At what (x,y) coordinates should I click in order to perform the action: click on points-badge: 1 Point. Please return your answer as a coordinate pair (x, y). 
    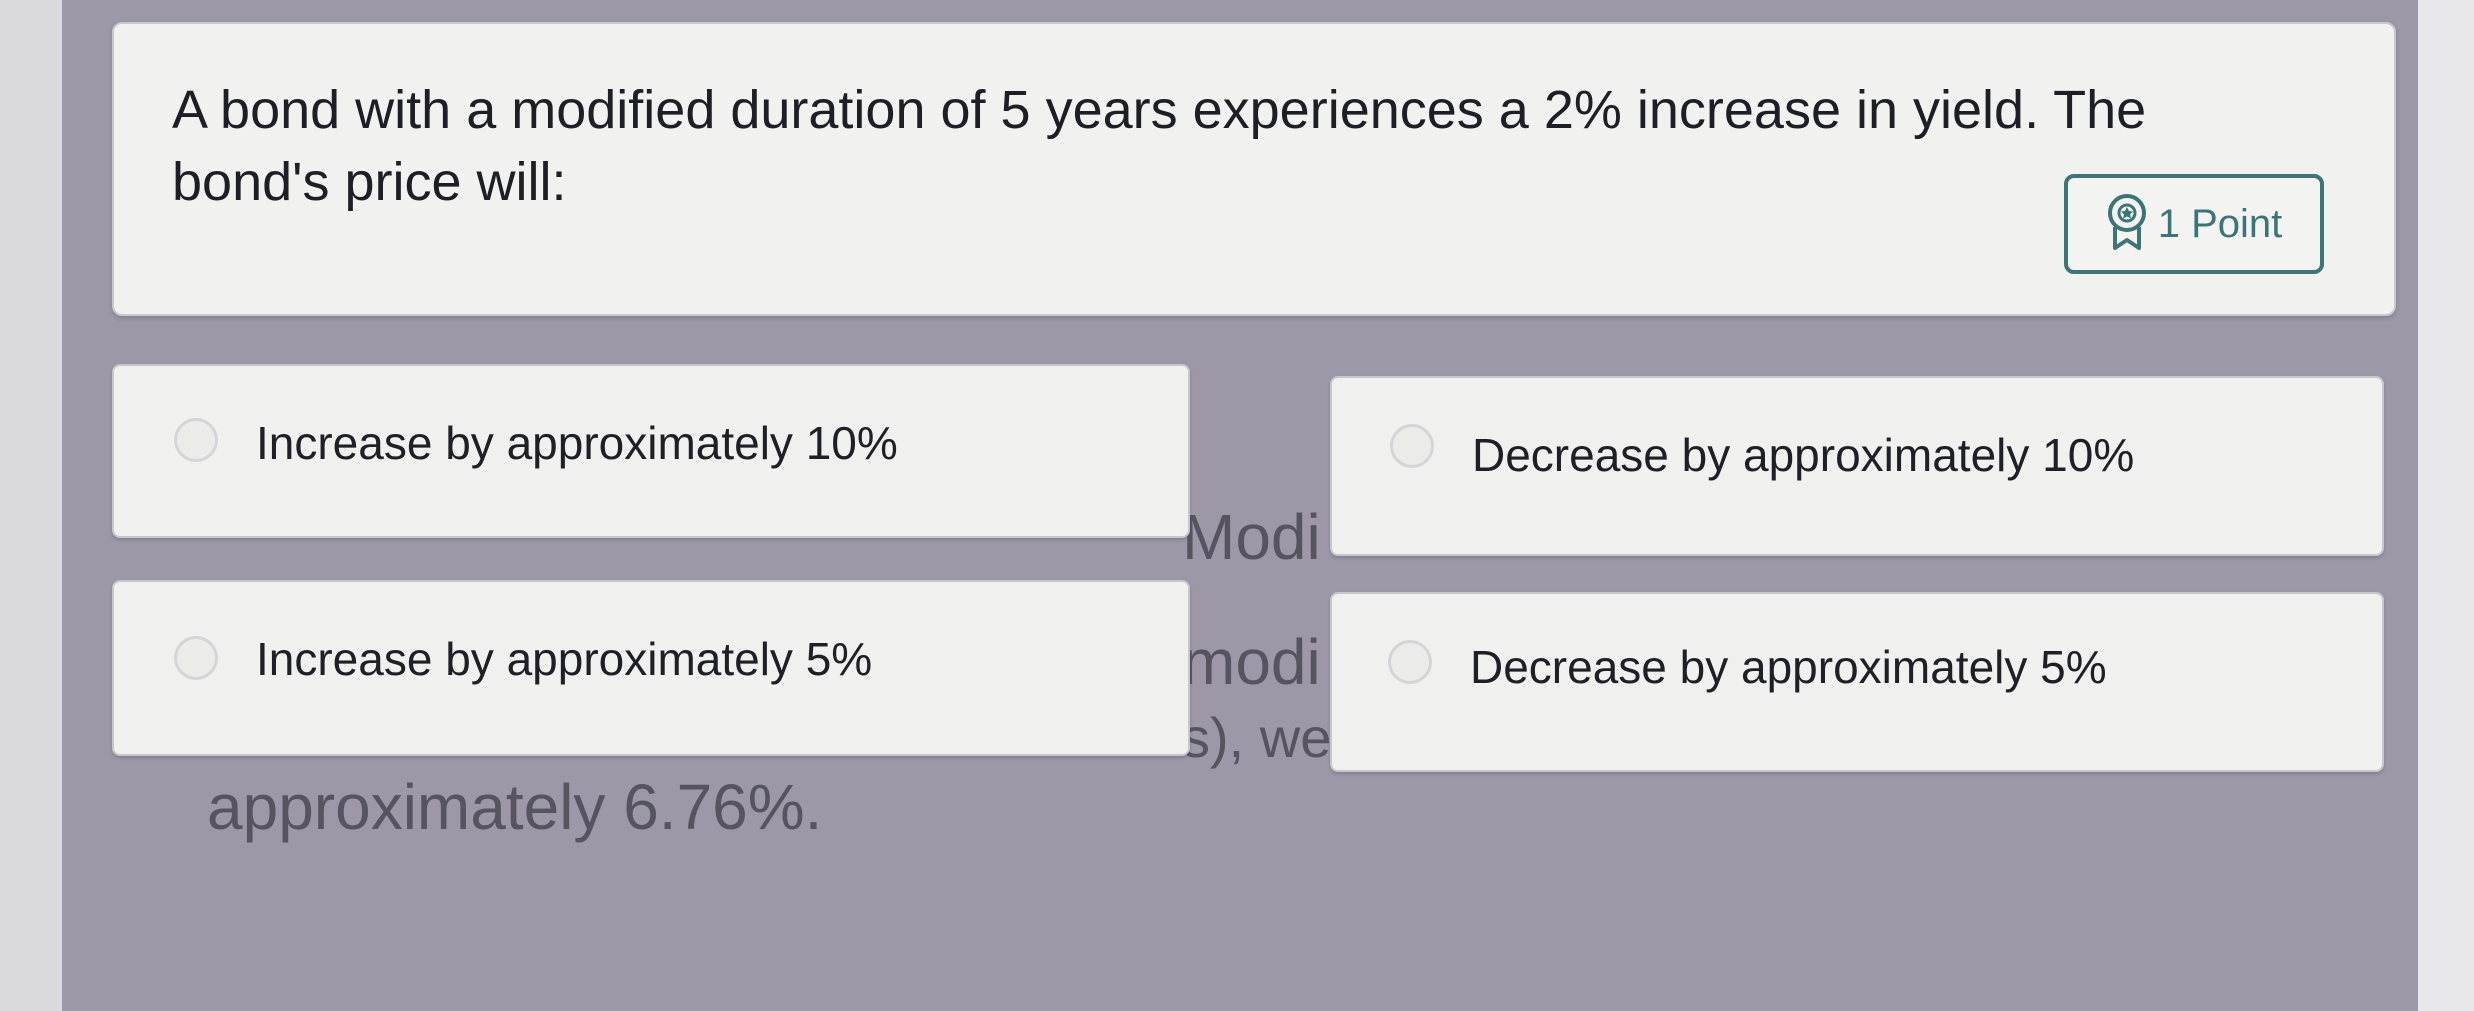
    Looking at the image, I should click on (2194, 224).